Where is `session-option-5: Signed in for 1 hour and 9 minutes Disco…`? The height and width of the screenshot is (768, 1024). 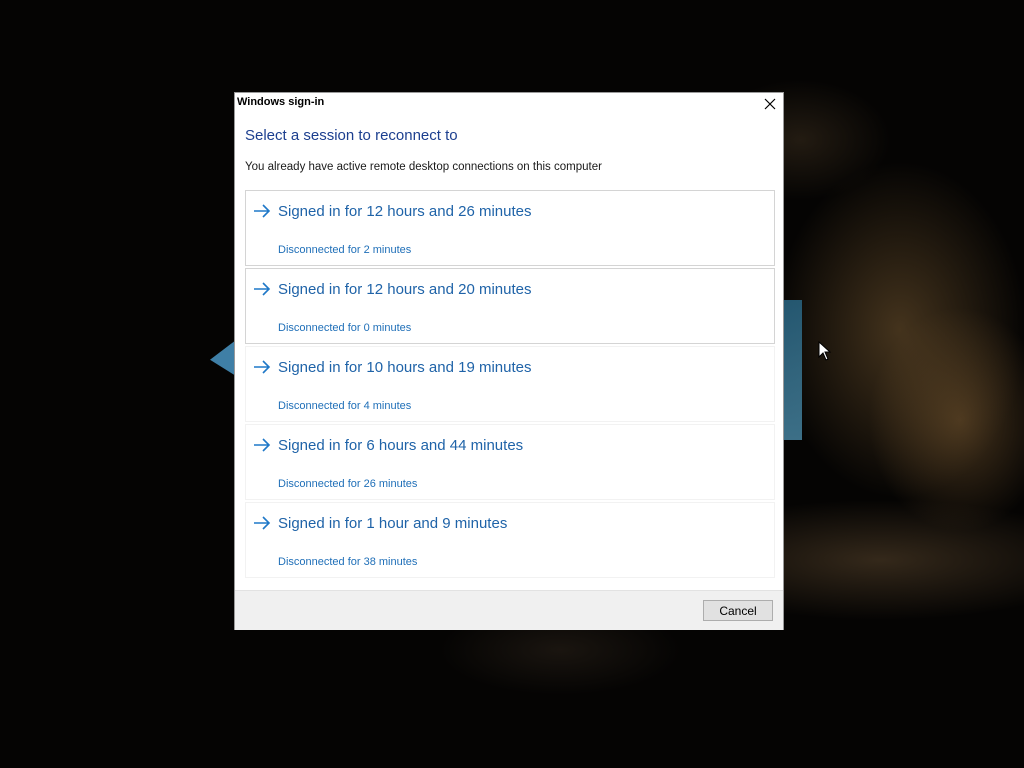 session-option-5: Signed in for 1 hour and 9 minutes Disco… is located at coordinates (510, 540).